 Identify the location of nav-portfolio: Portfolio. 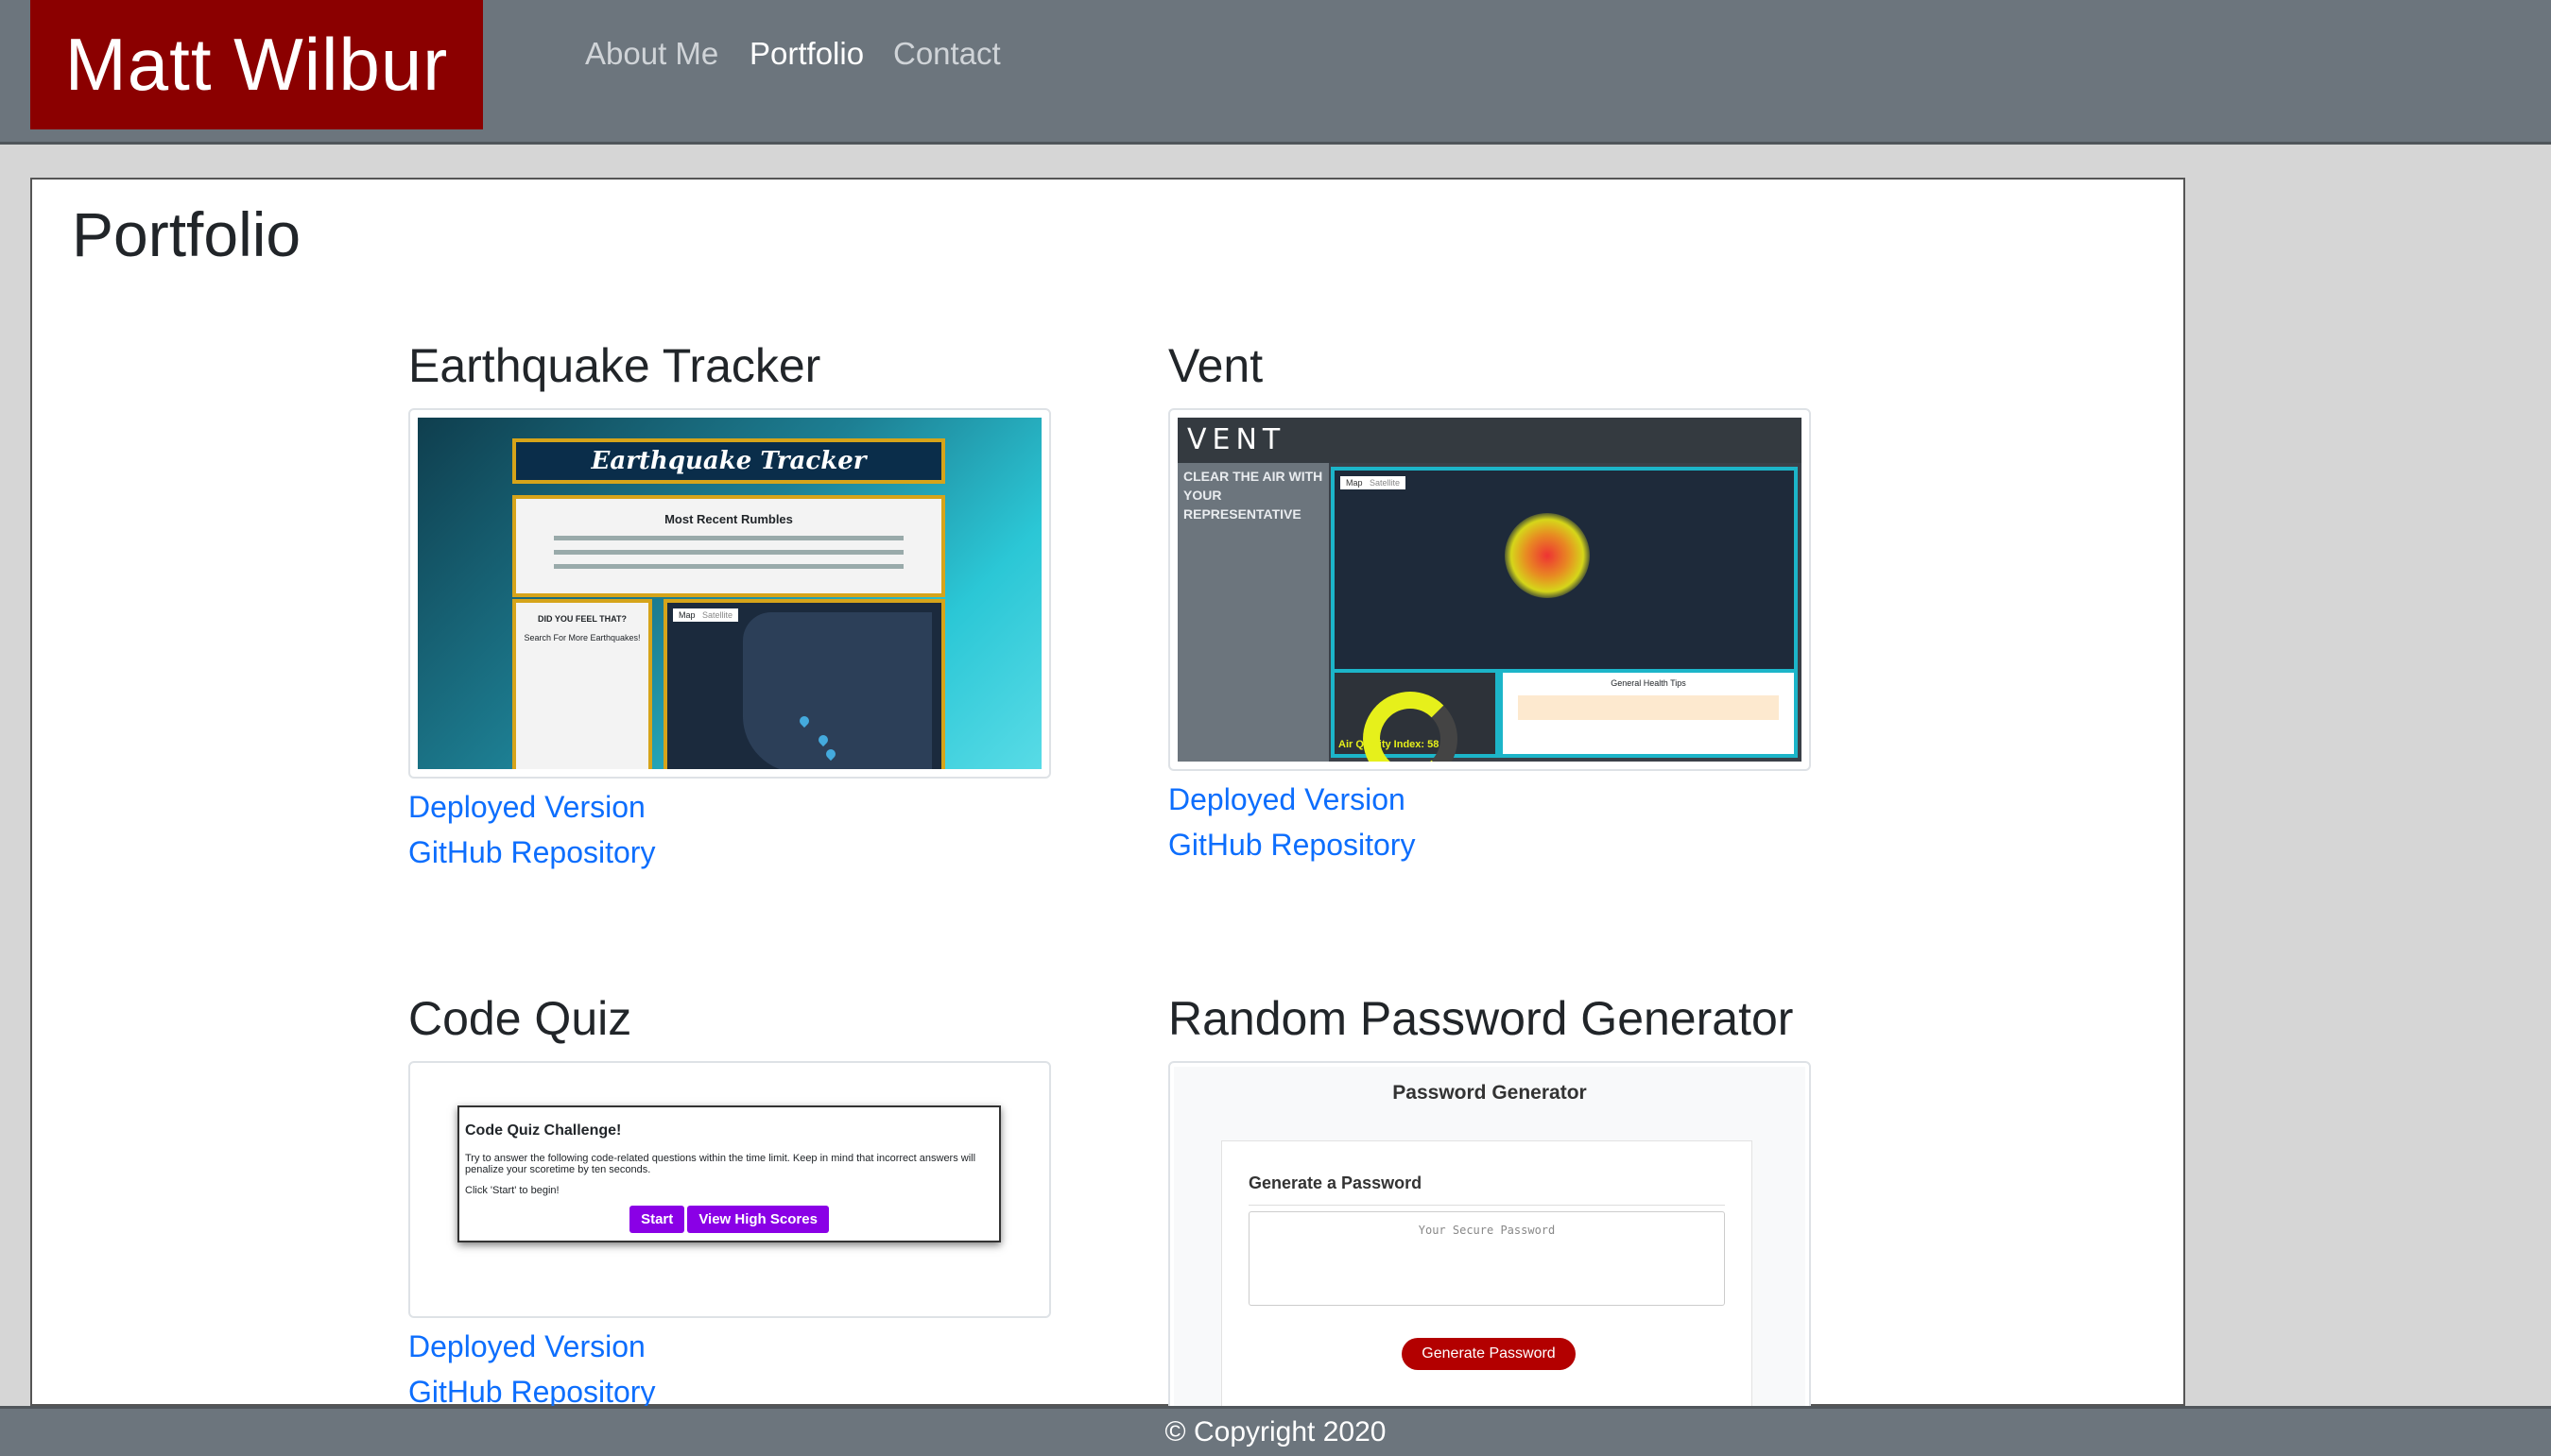
(807, 54).